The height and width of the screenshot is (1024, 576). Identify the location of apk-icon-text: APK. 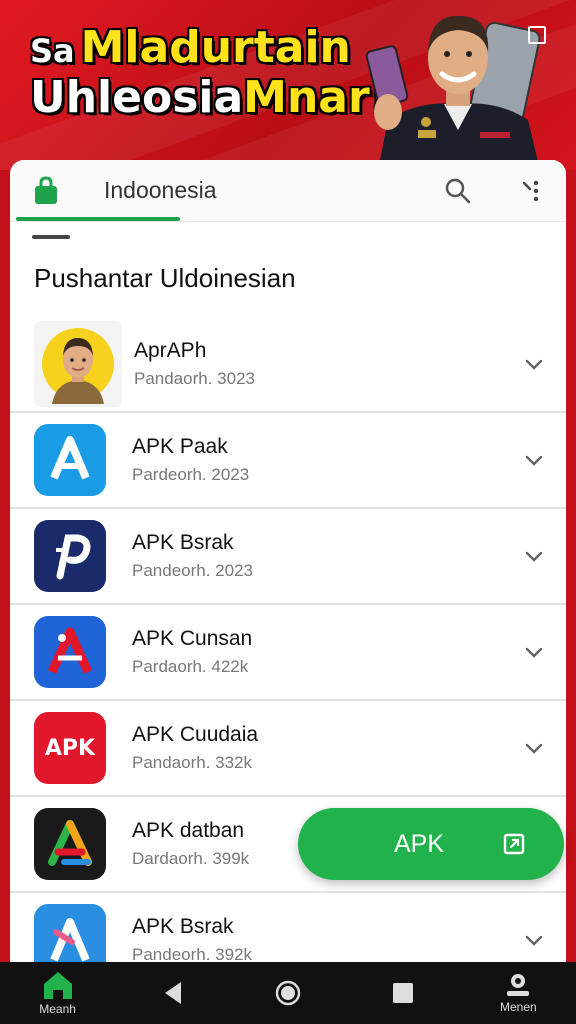
(70, 748).